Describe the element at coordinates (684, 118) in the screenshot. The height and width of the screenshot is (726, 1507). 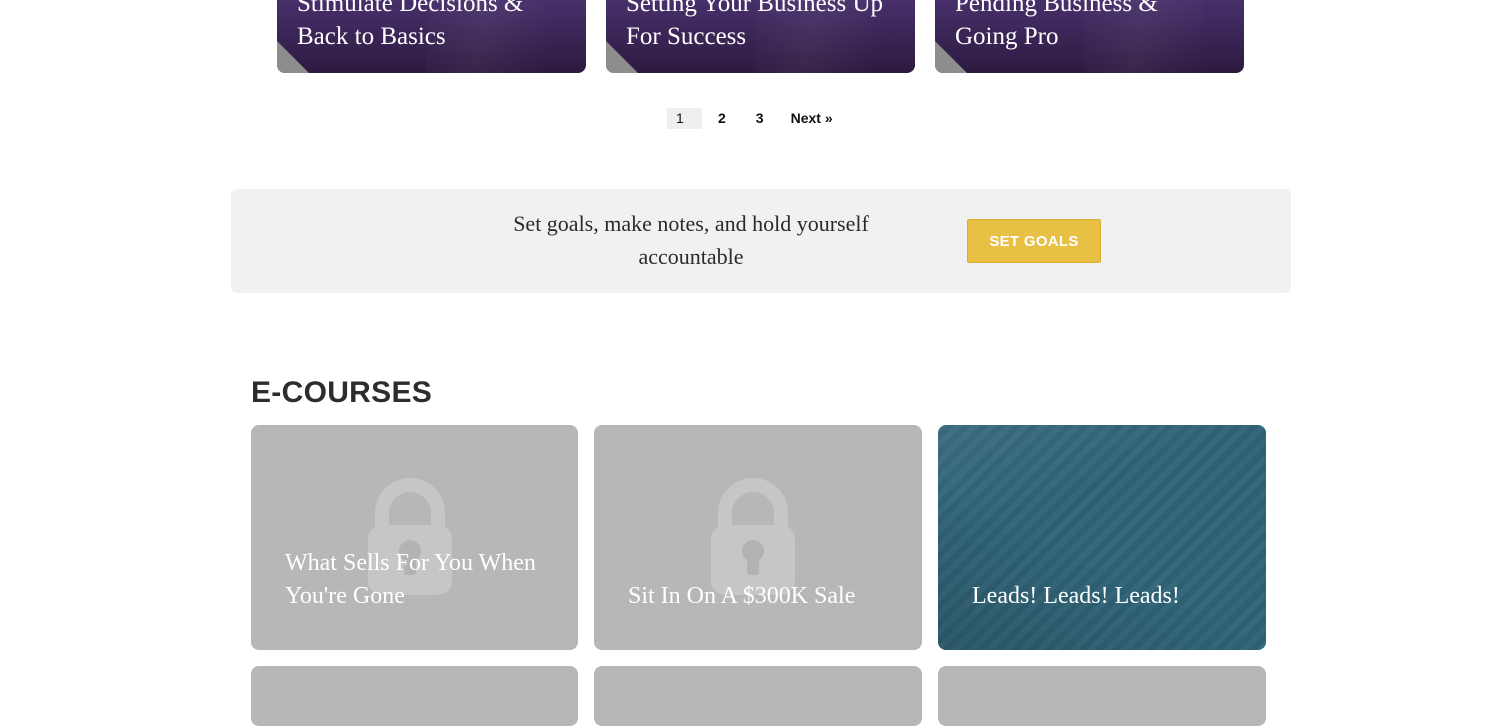
I see `page-link-current: 1` at that location.